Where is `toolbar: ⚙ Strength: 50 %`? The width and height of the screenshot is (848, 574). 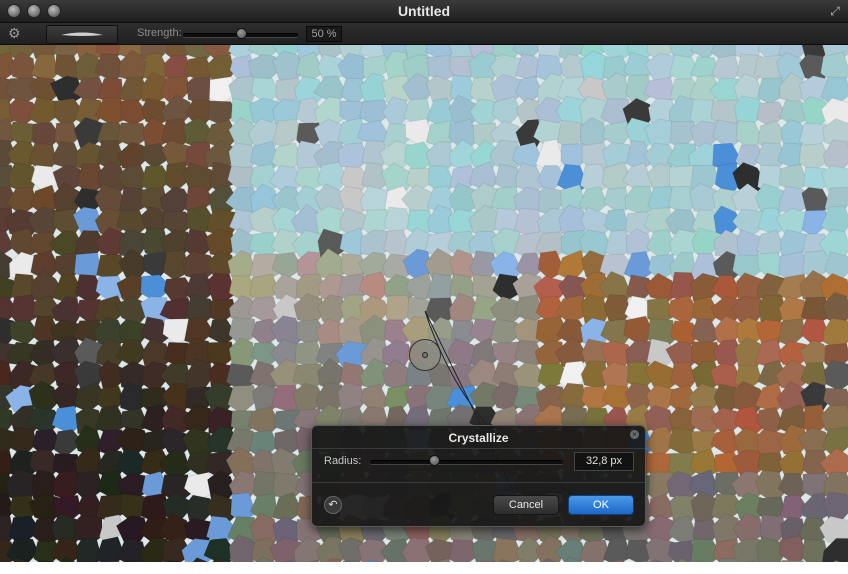 toolbar: ⚙ Strength: 50 % is located at coordinates (424, 34).